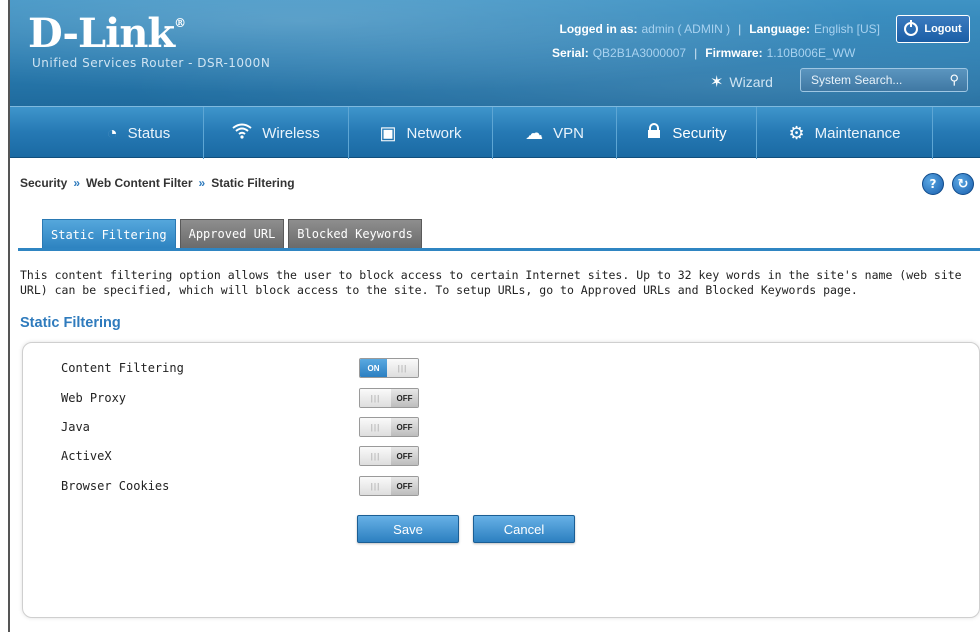  What do you see at coordinates (408, 529) in the screenshot?
I see `save-button: Save` at bounding box center [408, 529].